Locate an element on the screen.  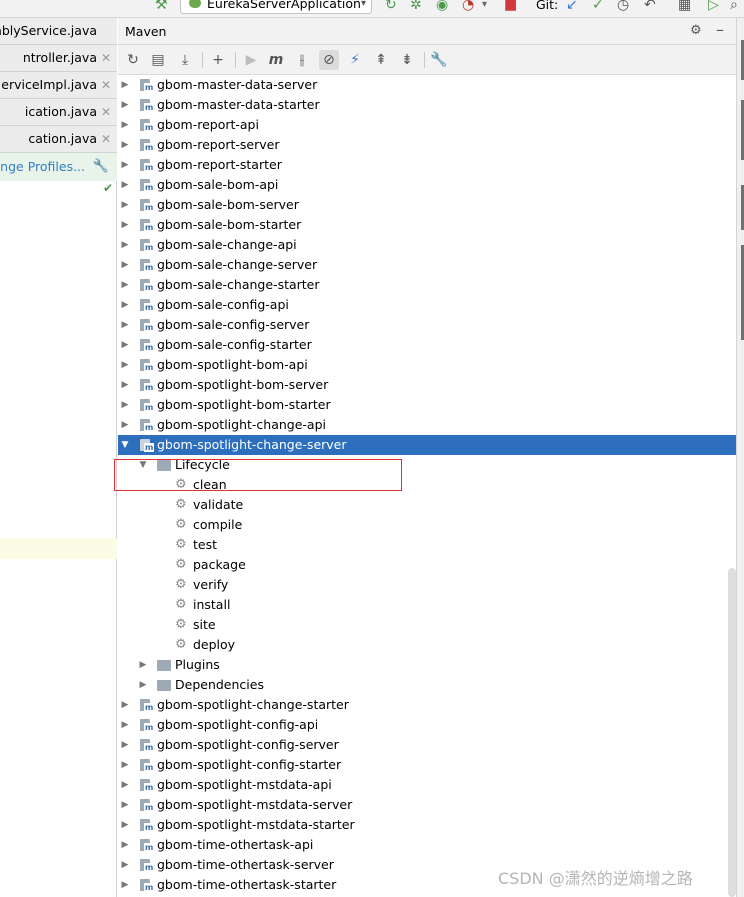
tree-row-module: ▶ m gbom-spotlight-mstdata-server is located at coordinates (427, 805).